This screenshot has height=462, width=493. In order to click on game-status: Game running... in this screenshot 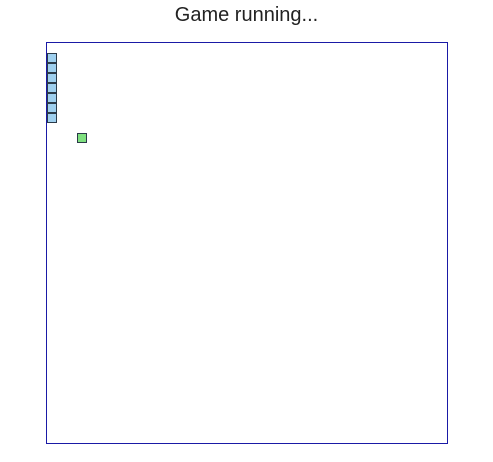, I will do `click(246, 15)`.